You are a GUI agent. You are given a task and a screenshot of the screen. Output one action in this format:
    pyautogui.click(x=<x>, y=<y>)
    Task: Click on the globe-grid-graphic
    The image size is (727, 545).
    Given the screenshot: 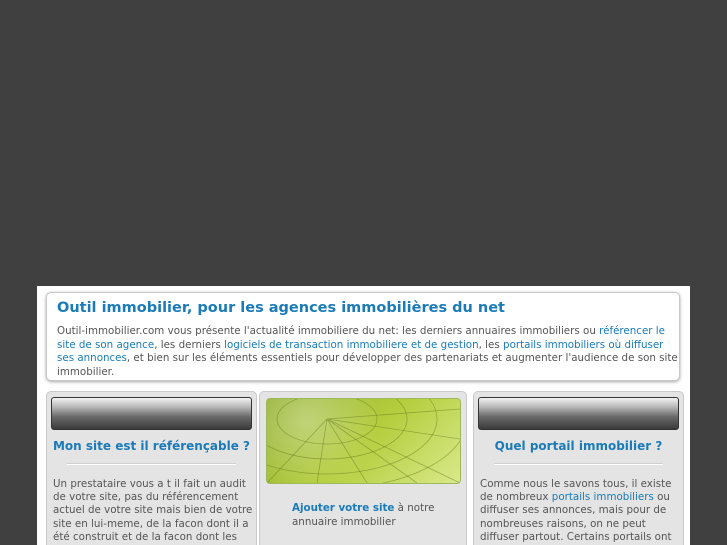 What is the action you would take?
    pyautogui.click(x=363, y=441)
    